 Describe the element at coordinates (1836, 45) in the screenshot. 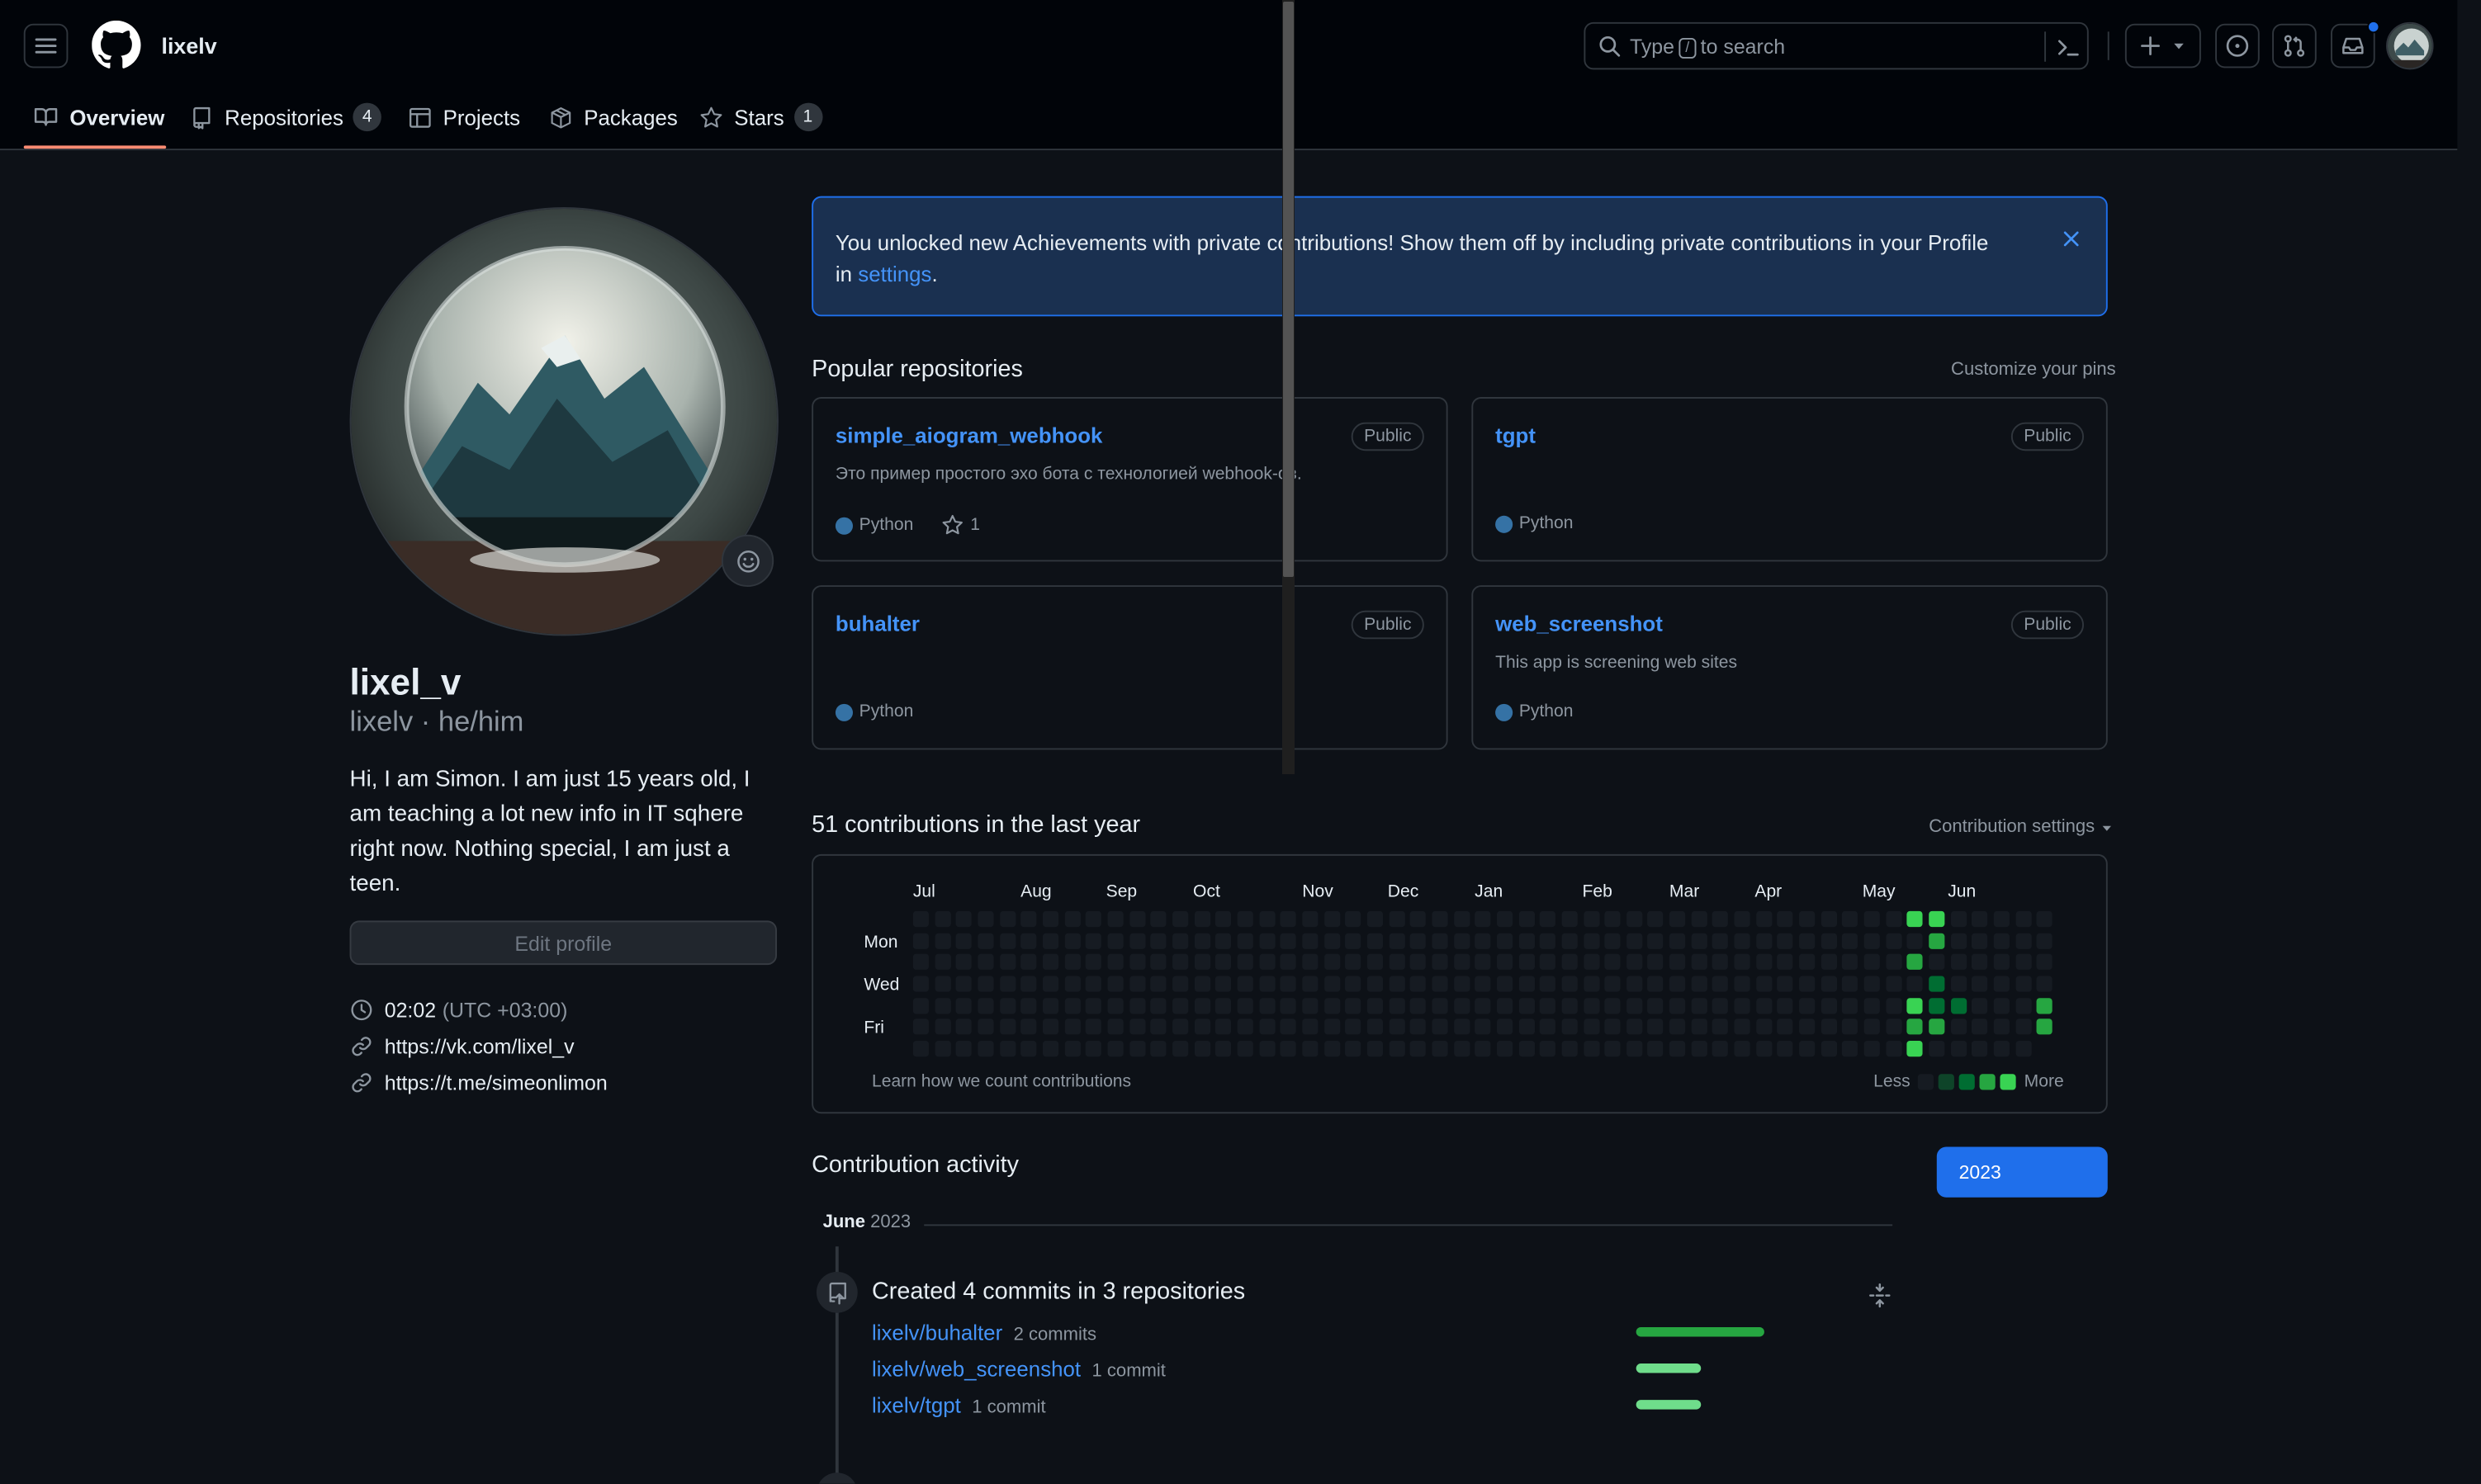

I see `search-input: Type / to search` at that location.